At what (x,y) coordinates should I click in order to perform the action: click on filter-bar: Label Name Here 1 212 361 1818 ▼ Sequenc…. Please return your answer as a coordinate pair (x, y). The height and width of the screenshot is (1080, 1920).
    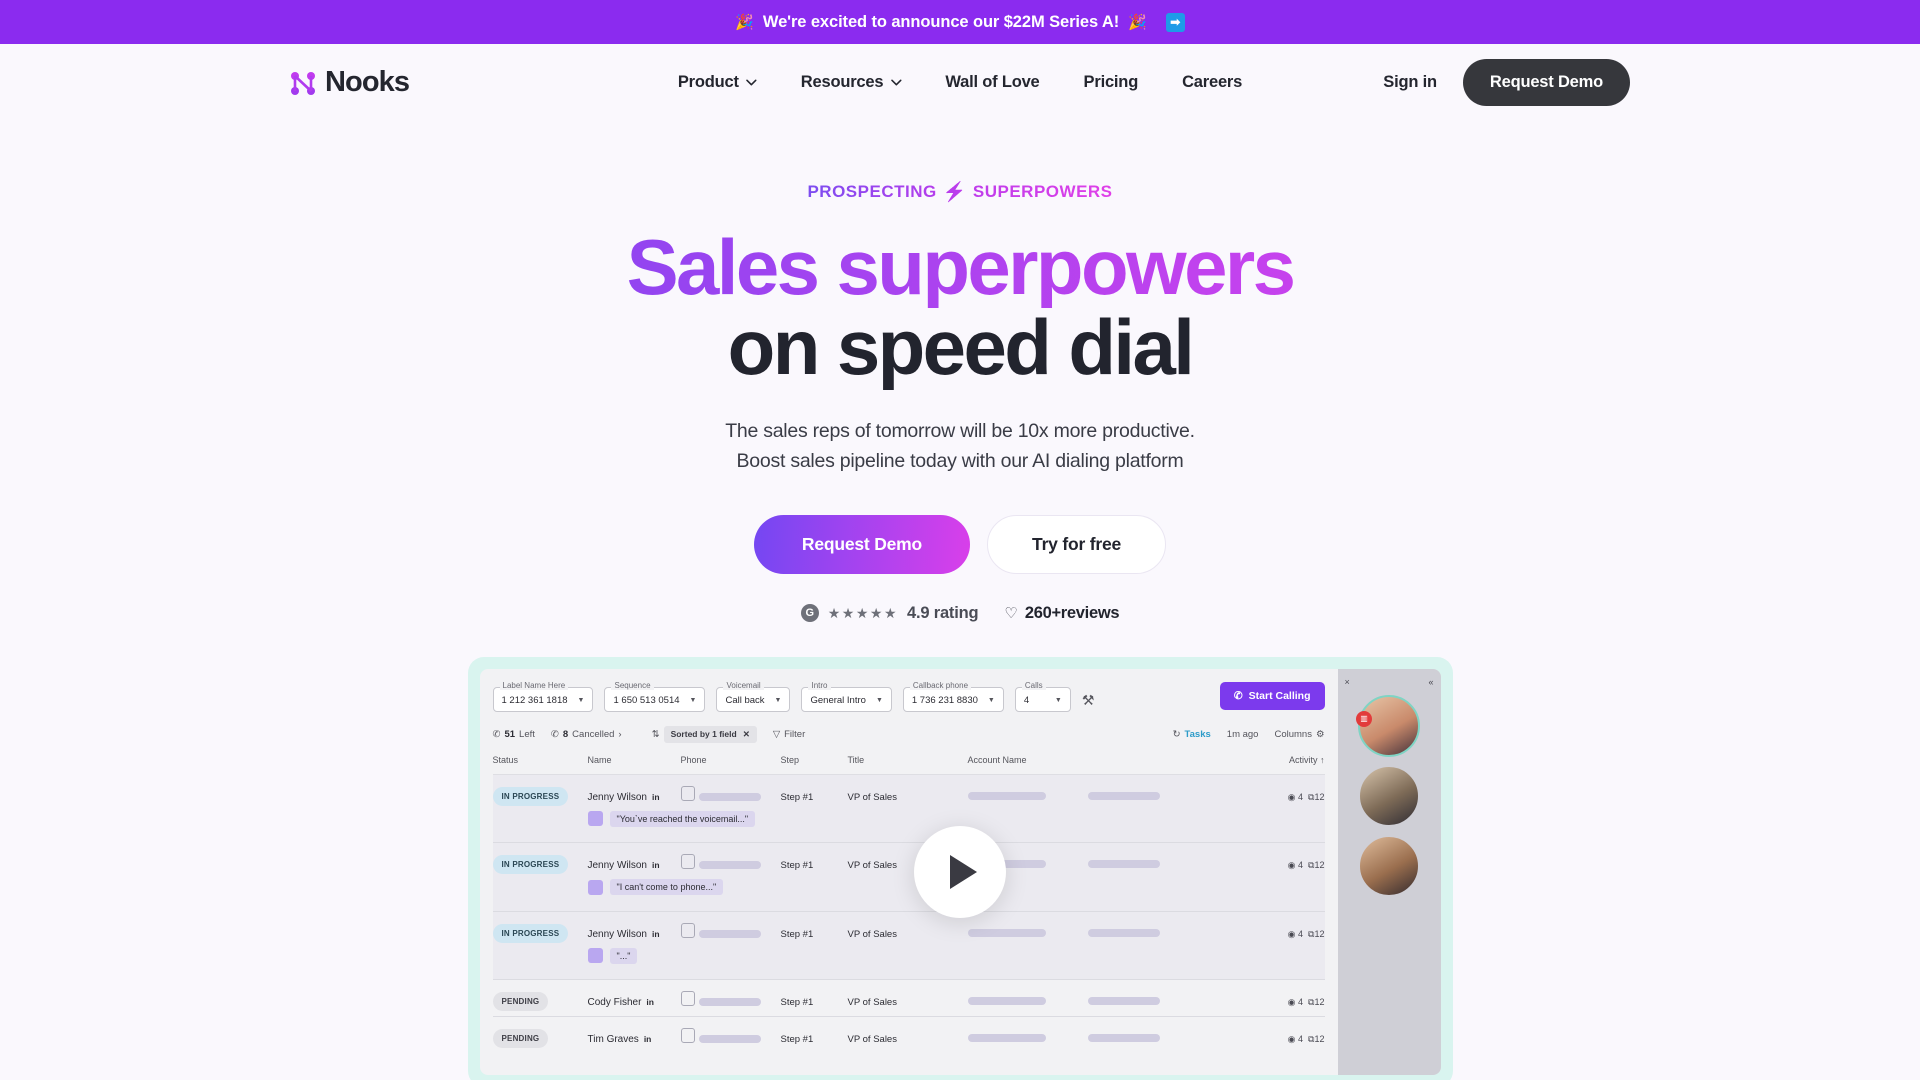
    Looking at the image, I should click on (908, 696).